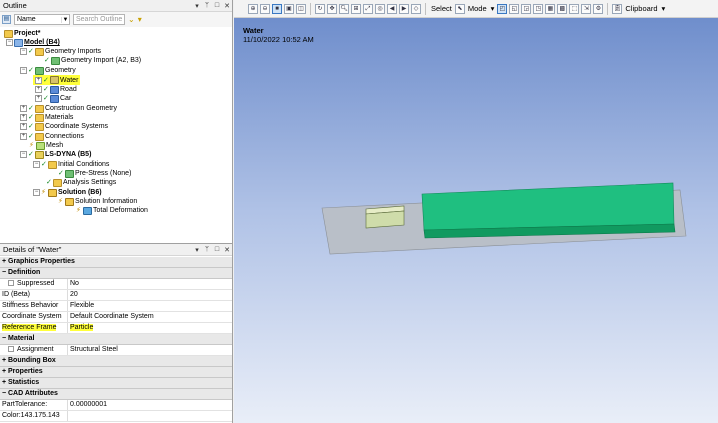 Image resolution: width=718 pixels, height=423 pixels. What do you see at coordinates (538, 8) in the screenshot?
I see `select-body-icon: ◳` at bounding box center [538, 8].